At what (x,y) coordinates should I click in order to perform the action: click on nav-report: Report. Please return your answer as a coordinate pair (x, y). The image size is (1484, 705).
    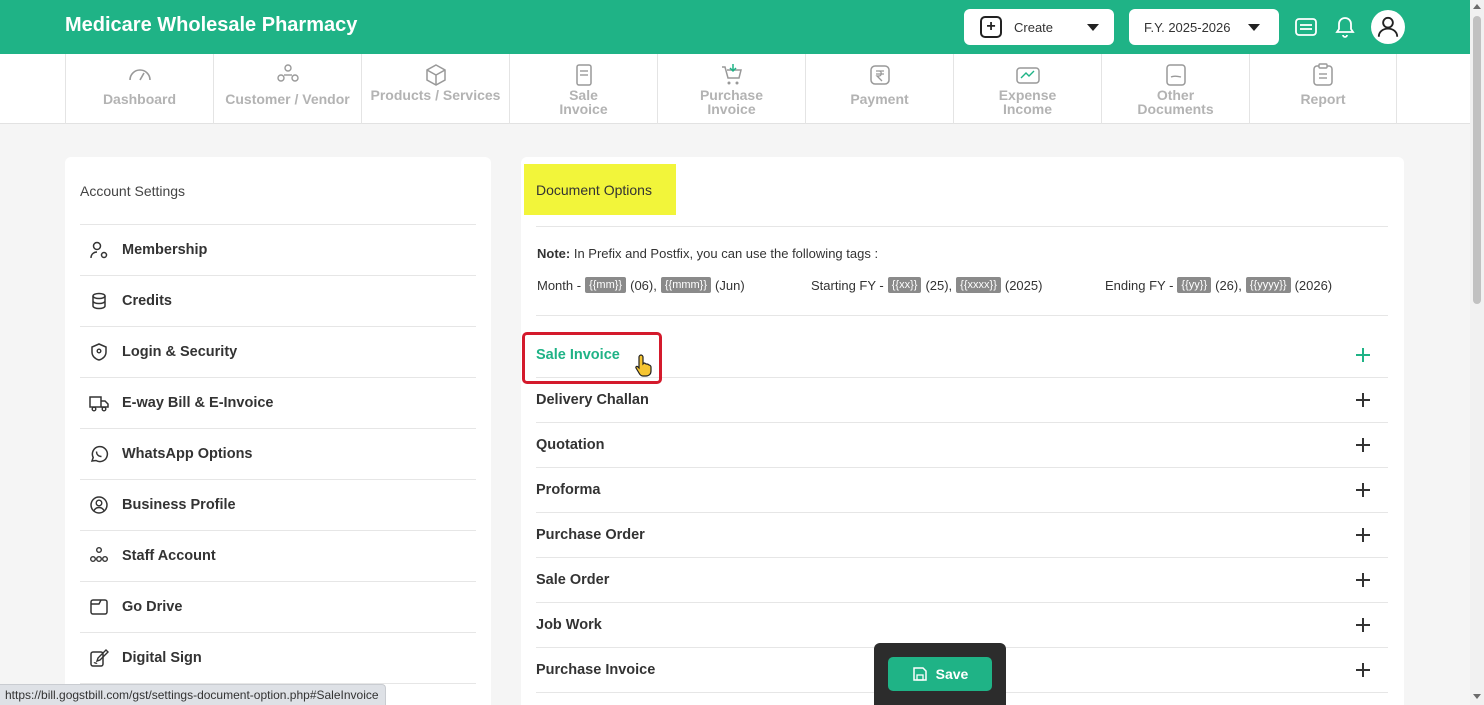
    Looking at the image, I should click on (1323, 89).